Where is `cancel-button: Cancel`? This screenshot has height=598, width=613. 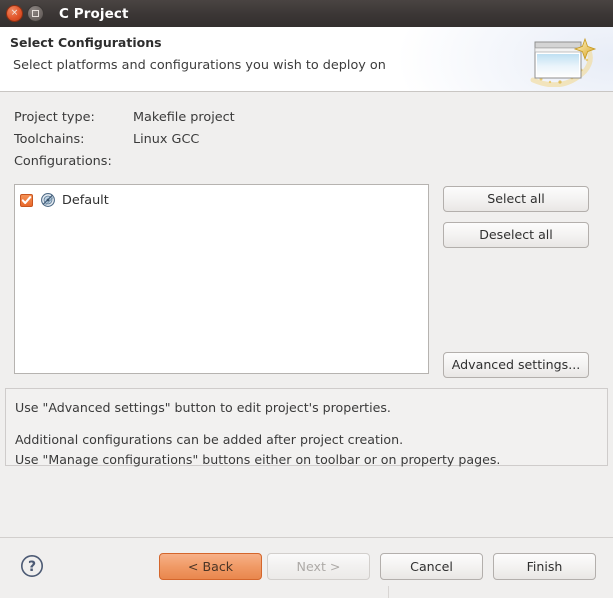 cancel-button: Cancel is located at coordinates (431, 566).